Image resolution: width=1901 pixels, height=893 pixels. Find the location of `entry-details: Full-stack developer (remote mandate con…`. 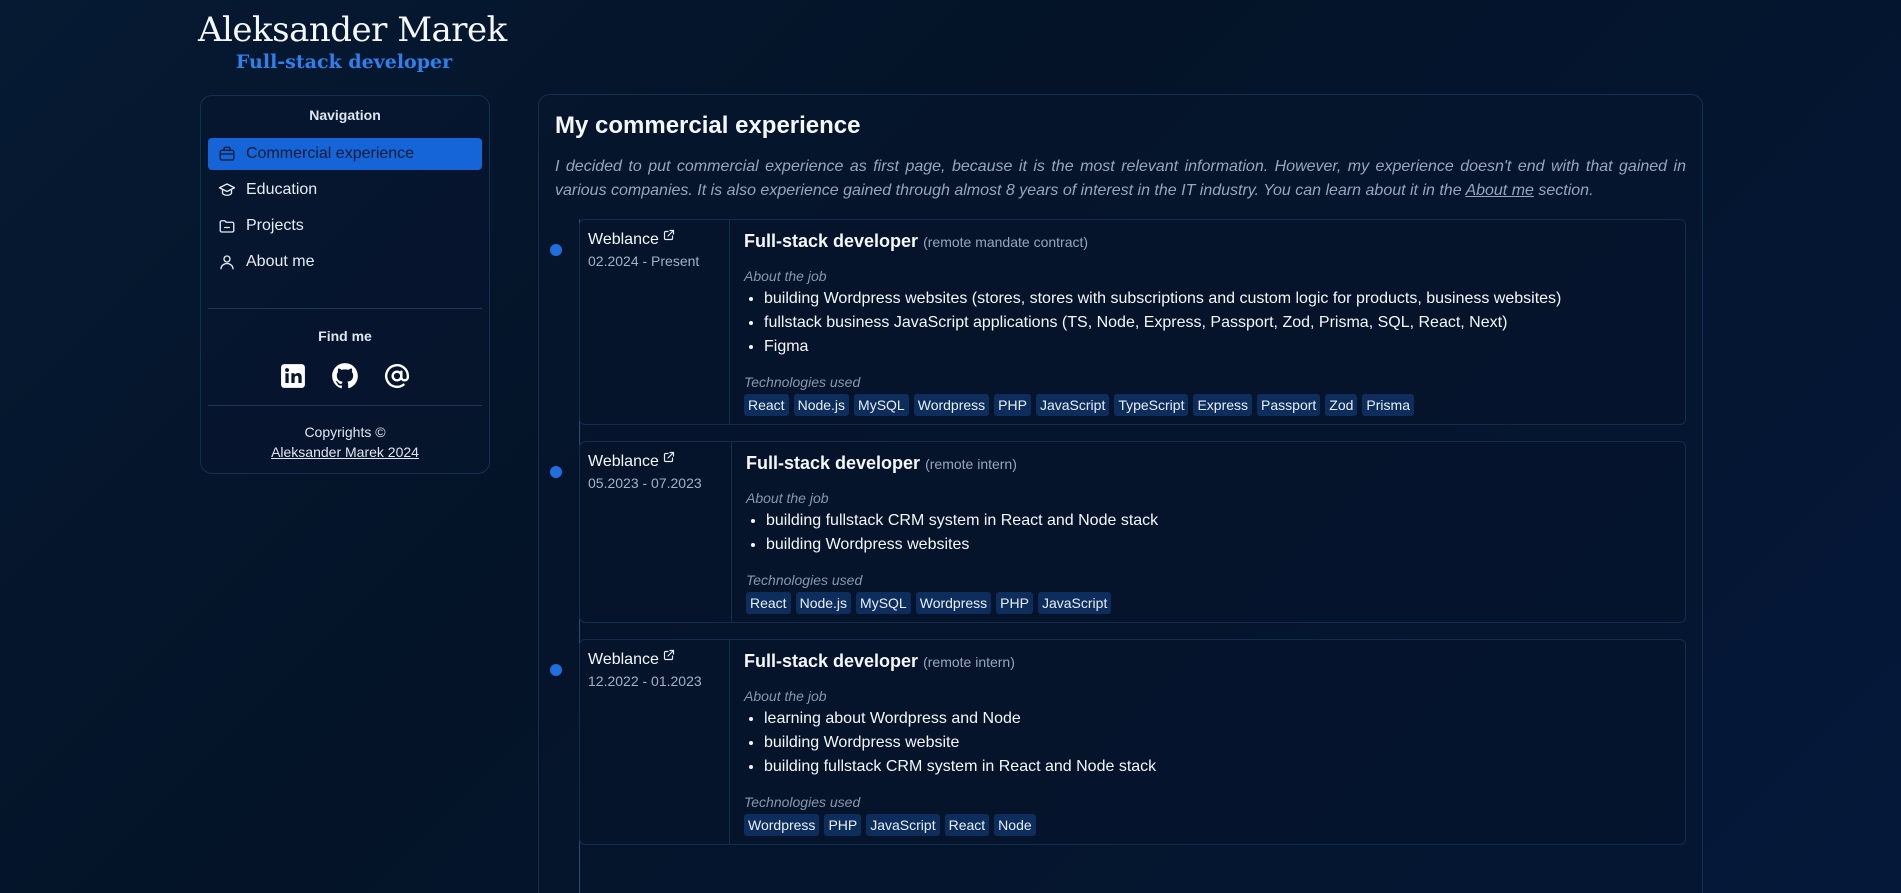

entry-details: Full-stack developer (remote mandate con… is located at coordinates (1207, 322).